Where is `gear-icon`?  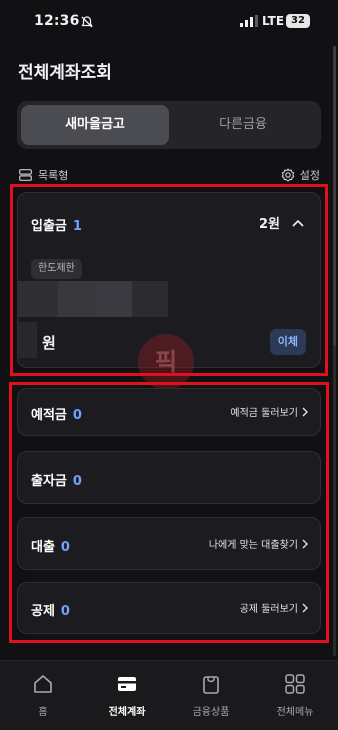
gear-icon is located at coordinates (288, 175).